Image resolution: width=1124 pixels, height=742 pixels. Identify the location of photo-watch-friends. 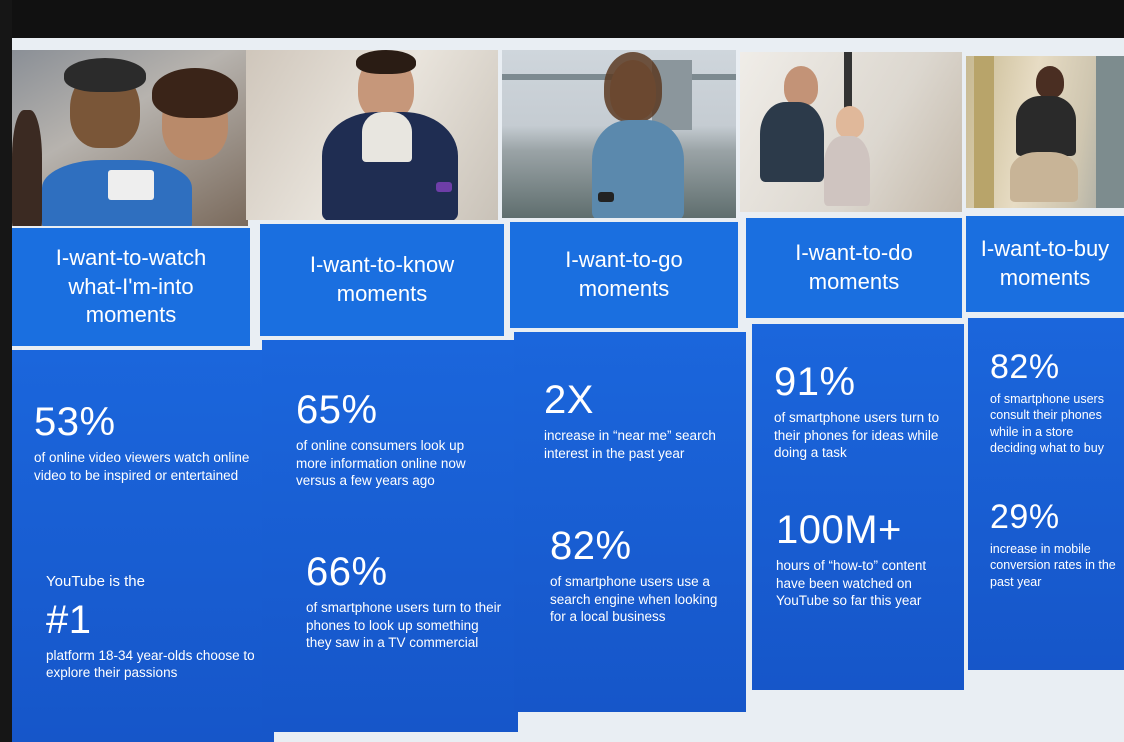
(130, 138).